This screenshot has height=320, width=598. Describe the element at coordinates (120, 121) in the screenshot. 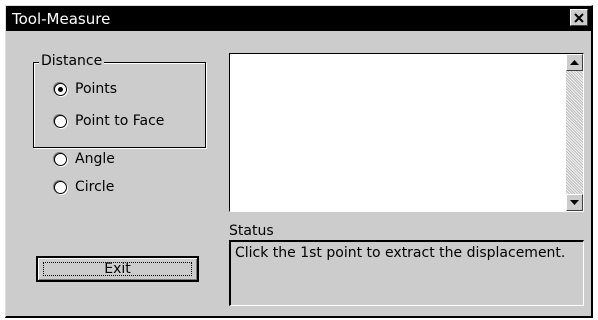

I see `radio-point-to-face-label: Point to Face` at that location.